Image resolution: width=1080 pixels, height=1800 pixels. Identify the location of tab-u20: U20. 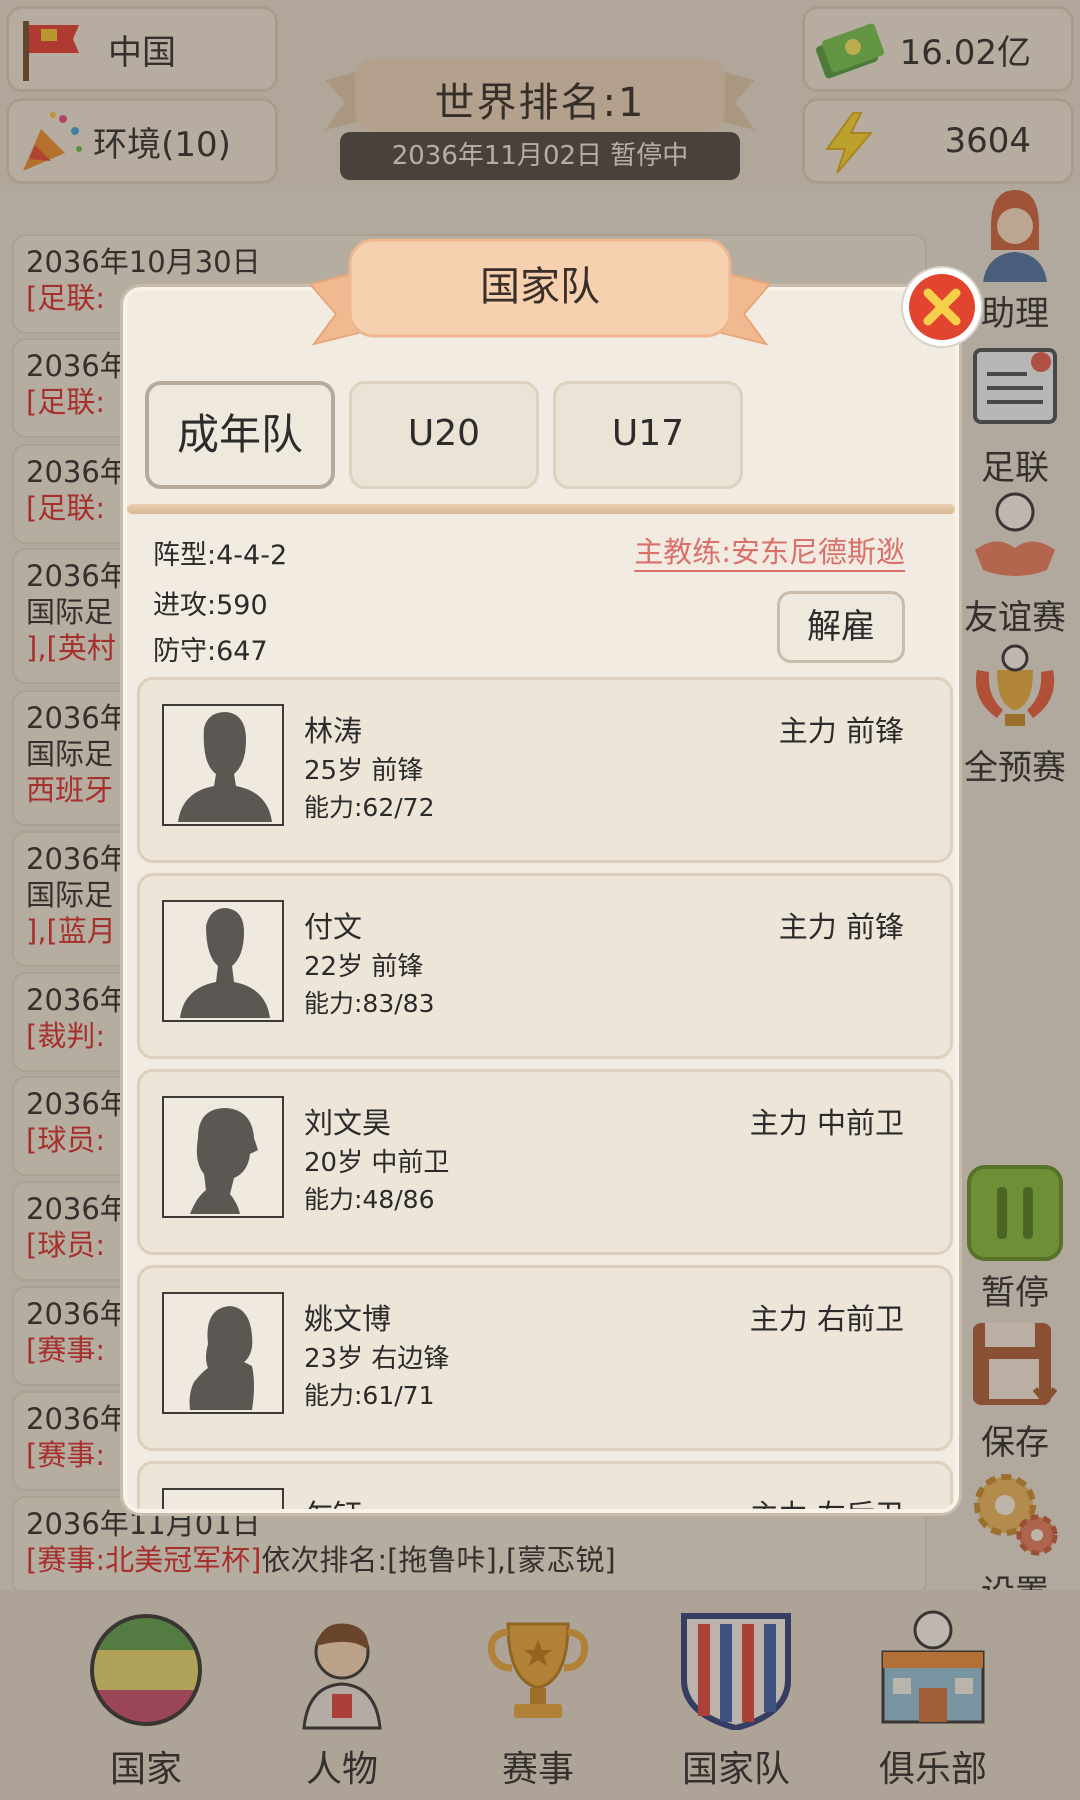
(444, 435).